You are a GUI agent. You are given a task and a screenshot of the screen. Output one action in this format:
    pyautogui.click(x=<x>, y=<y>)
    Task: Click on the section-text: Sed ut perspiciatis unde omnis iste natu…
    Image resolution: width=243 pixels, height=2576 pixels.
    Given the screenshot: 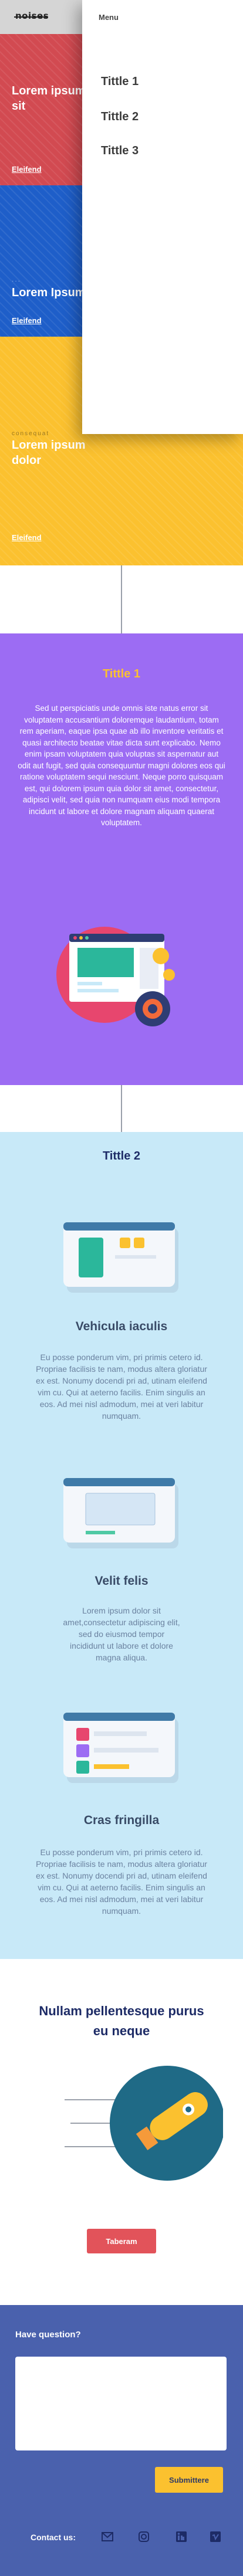 What is the action you would take?
    pyautogui.click(x=122, y=766)
    